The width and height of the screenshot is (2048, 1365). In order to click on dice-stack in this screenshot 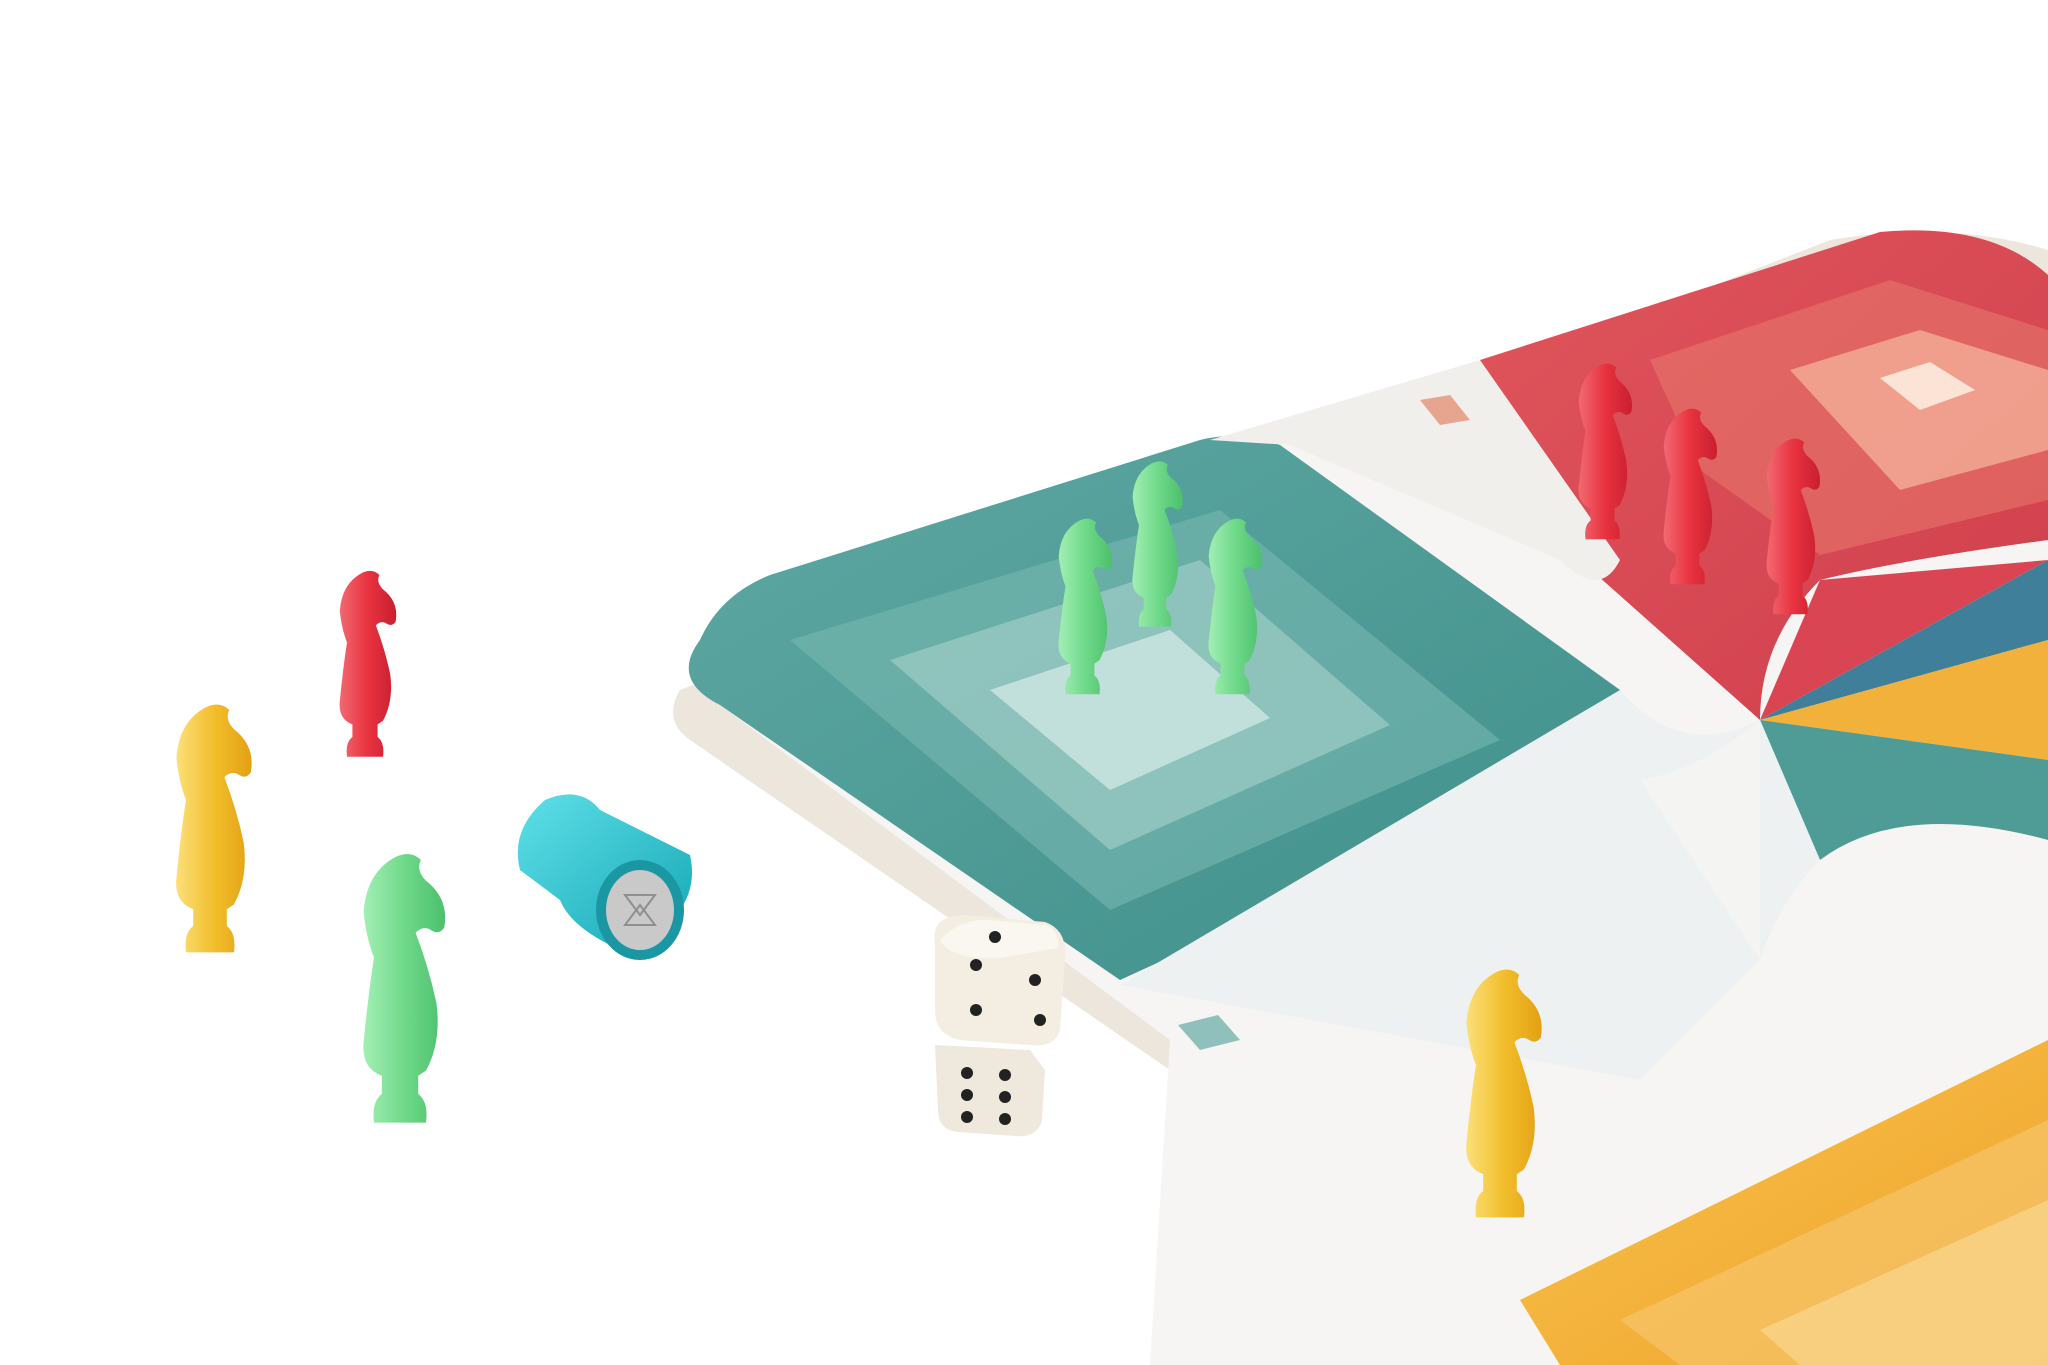, I will do `click(1000, 1026)`.